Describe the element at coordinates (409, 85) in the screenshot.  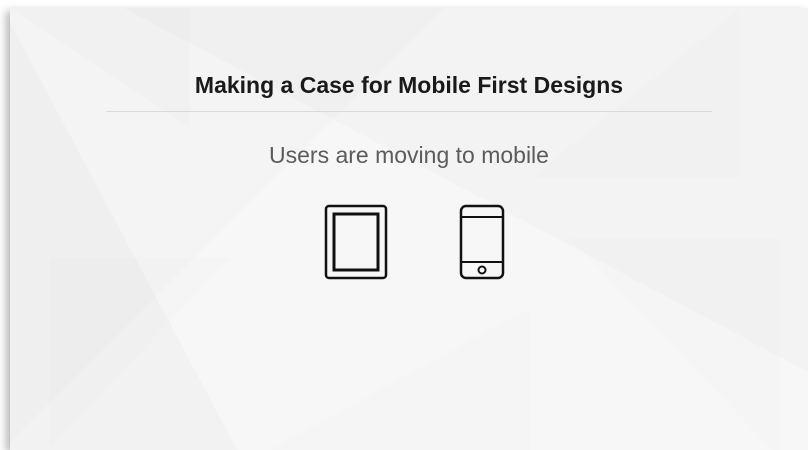
I see `slide-title: Making a Case for Mobile First Designs` at that location.